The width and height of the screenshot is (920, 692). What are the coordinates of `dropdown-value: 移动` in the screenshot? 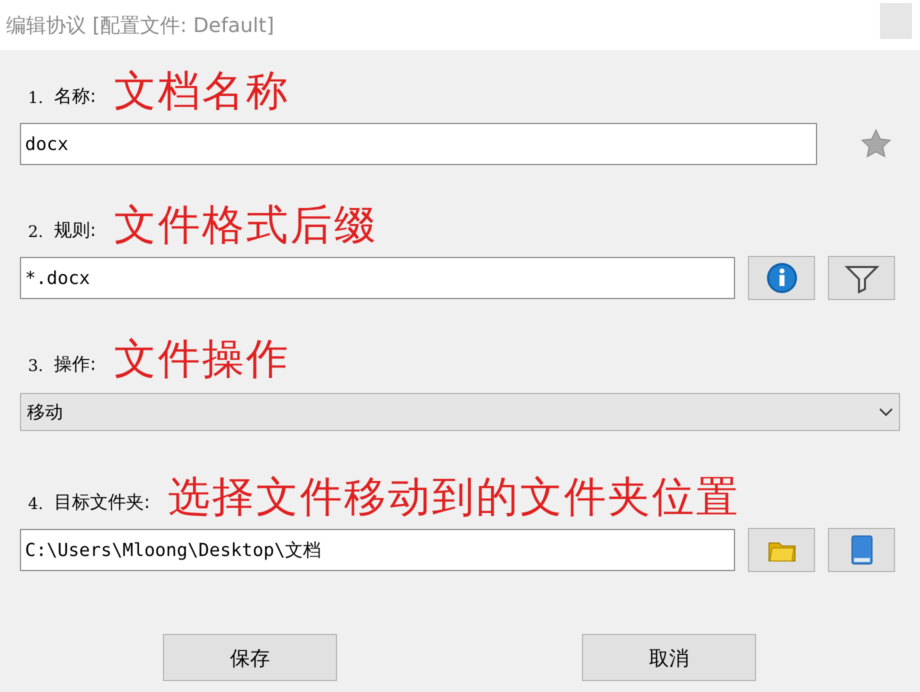 It's located at (45, 412).